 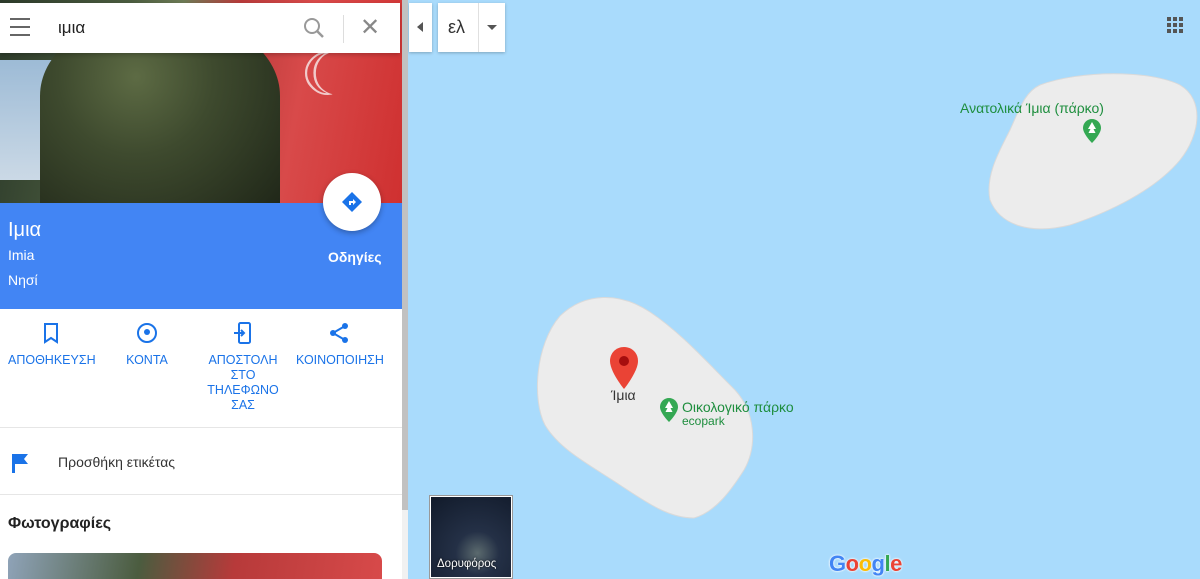 I want to click on place-title: Ιμια, so click(x=25, y=230).